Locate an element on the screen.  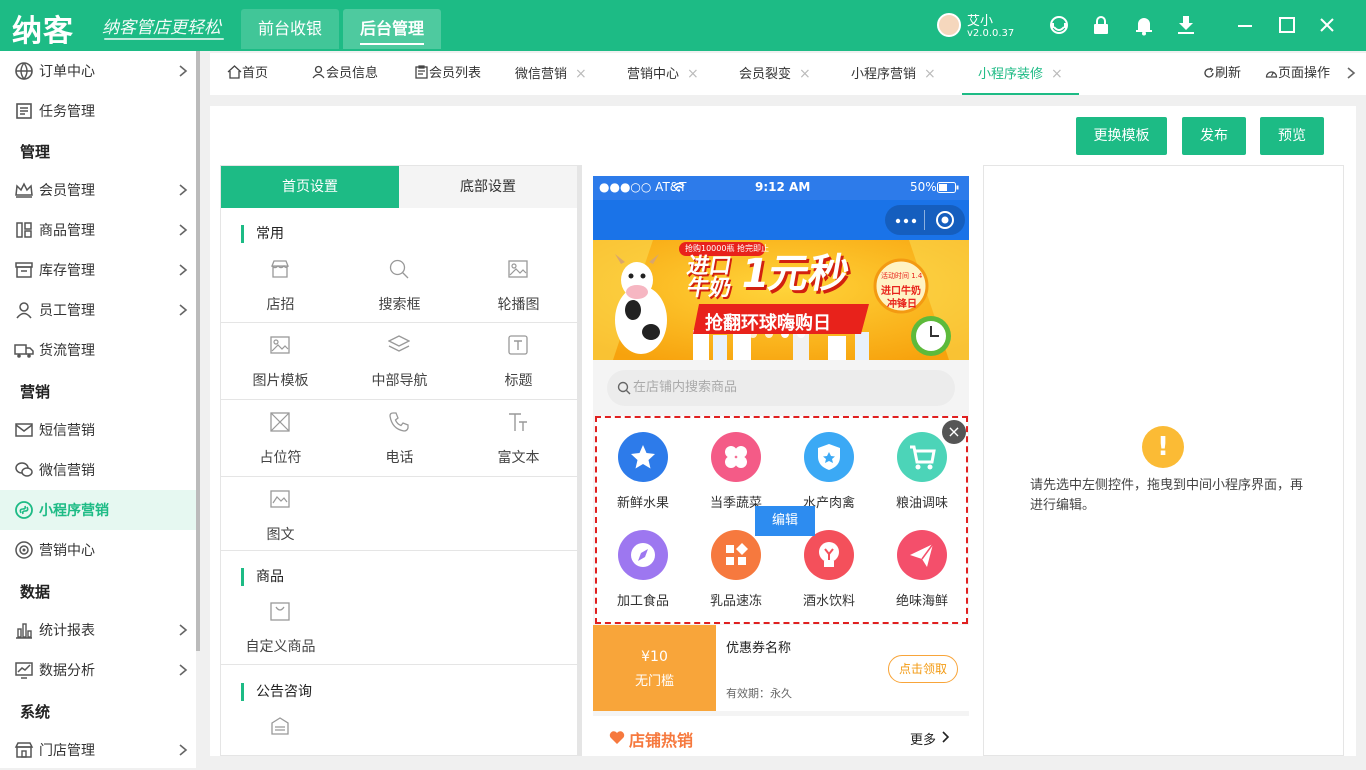
empty-hint: 请先选中左侧控件，拖曳到中间小程序界面，再进行编辑。 is located at coordinates (1167, 495).